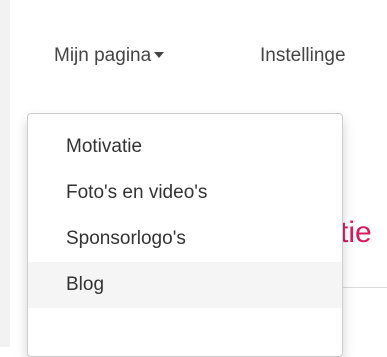 Image resolution: width=387 pixels, height=357 pixels. What do you see at coordinates (159, 54) in the screenshot?
I see `caret-down-icon` at bounding box center [159, 54].